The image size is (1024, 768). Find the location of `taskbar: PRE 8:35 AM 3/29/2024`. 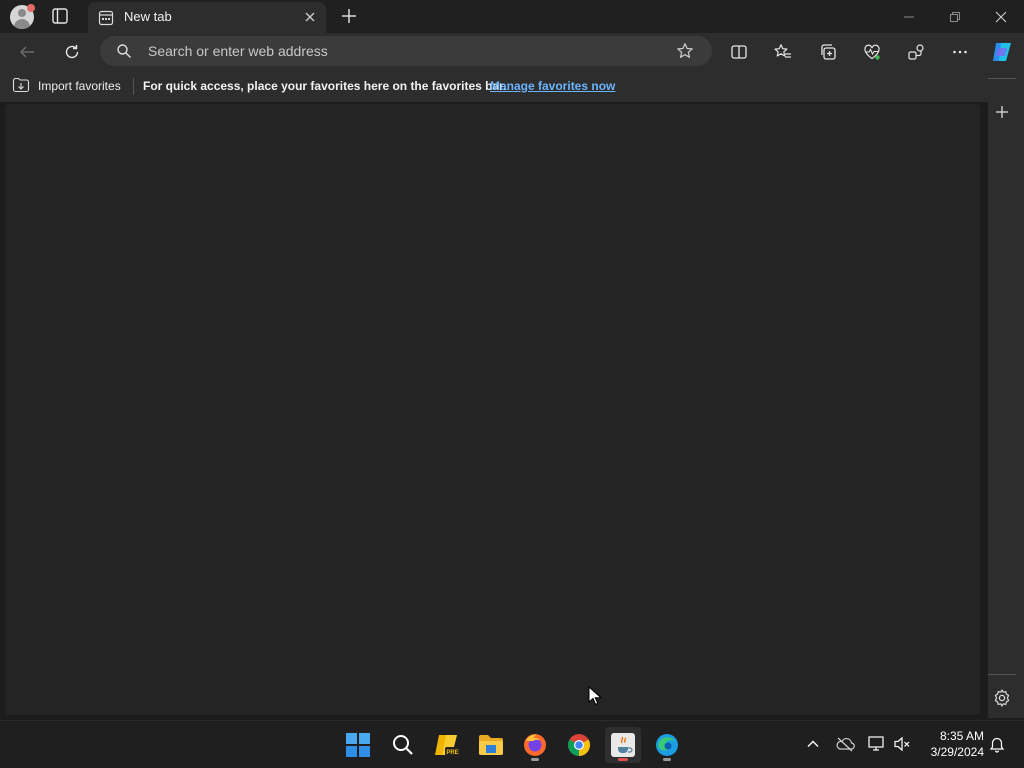

taskbar: PRE 8:35 AM 3/29/2024 is located at coordinates (512, 744).